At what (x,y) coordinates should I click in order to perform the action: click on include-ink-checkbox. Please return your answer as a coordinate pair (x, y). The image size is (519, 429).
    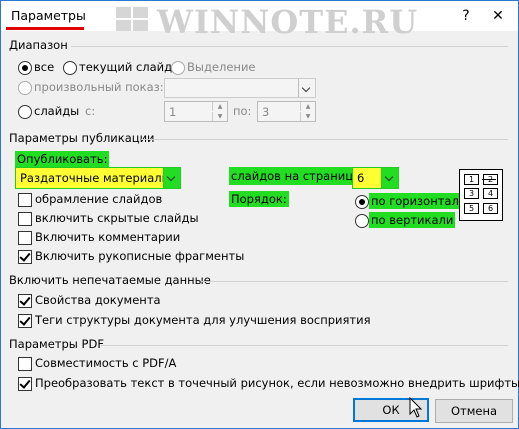
    Looking at the image, I should click on (25, 257).